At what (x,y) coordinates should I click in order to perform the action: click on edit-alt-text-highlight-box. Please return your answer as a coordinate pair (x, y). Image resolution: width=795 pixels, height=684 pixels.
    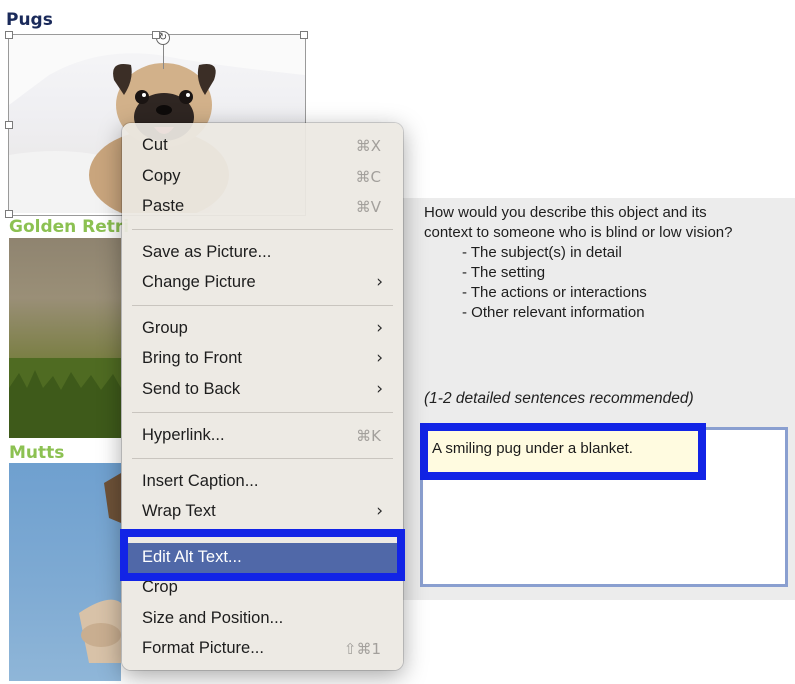
    Looking at the image, I should click on (262, 555).